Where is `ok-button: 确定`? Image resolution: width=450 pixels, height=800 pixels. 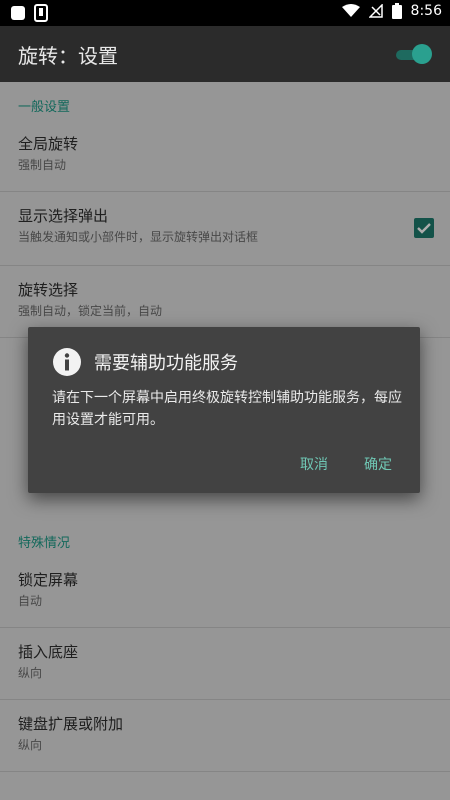
ok-button: 确定 is located at coordinates (378, 464).